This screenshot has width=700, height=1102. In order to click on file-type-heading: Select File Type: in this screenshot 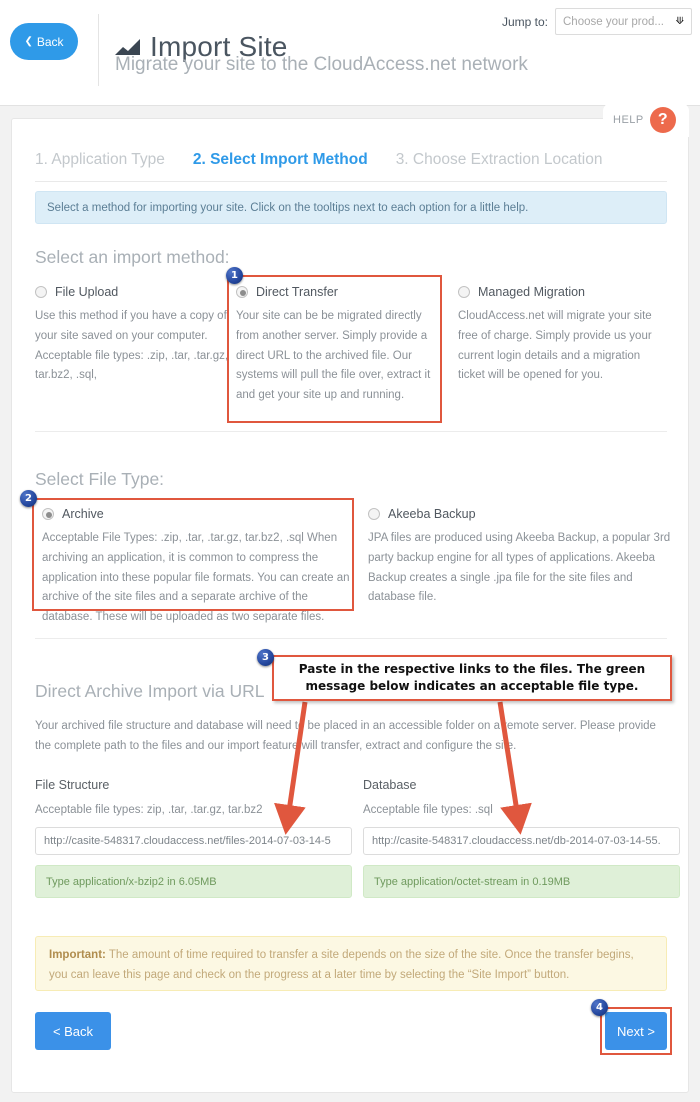, I will do `click(100, 479)`.